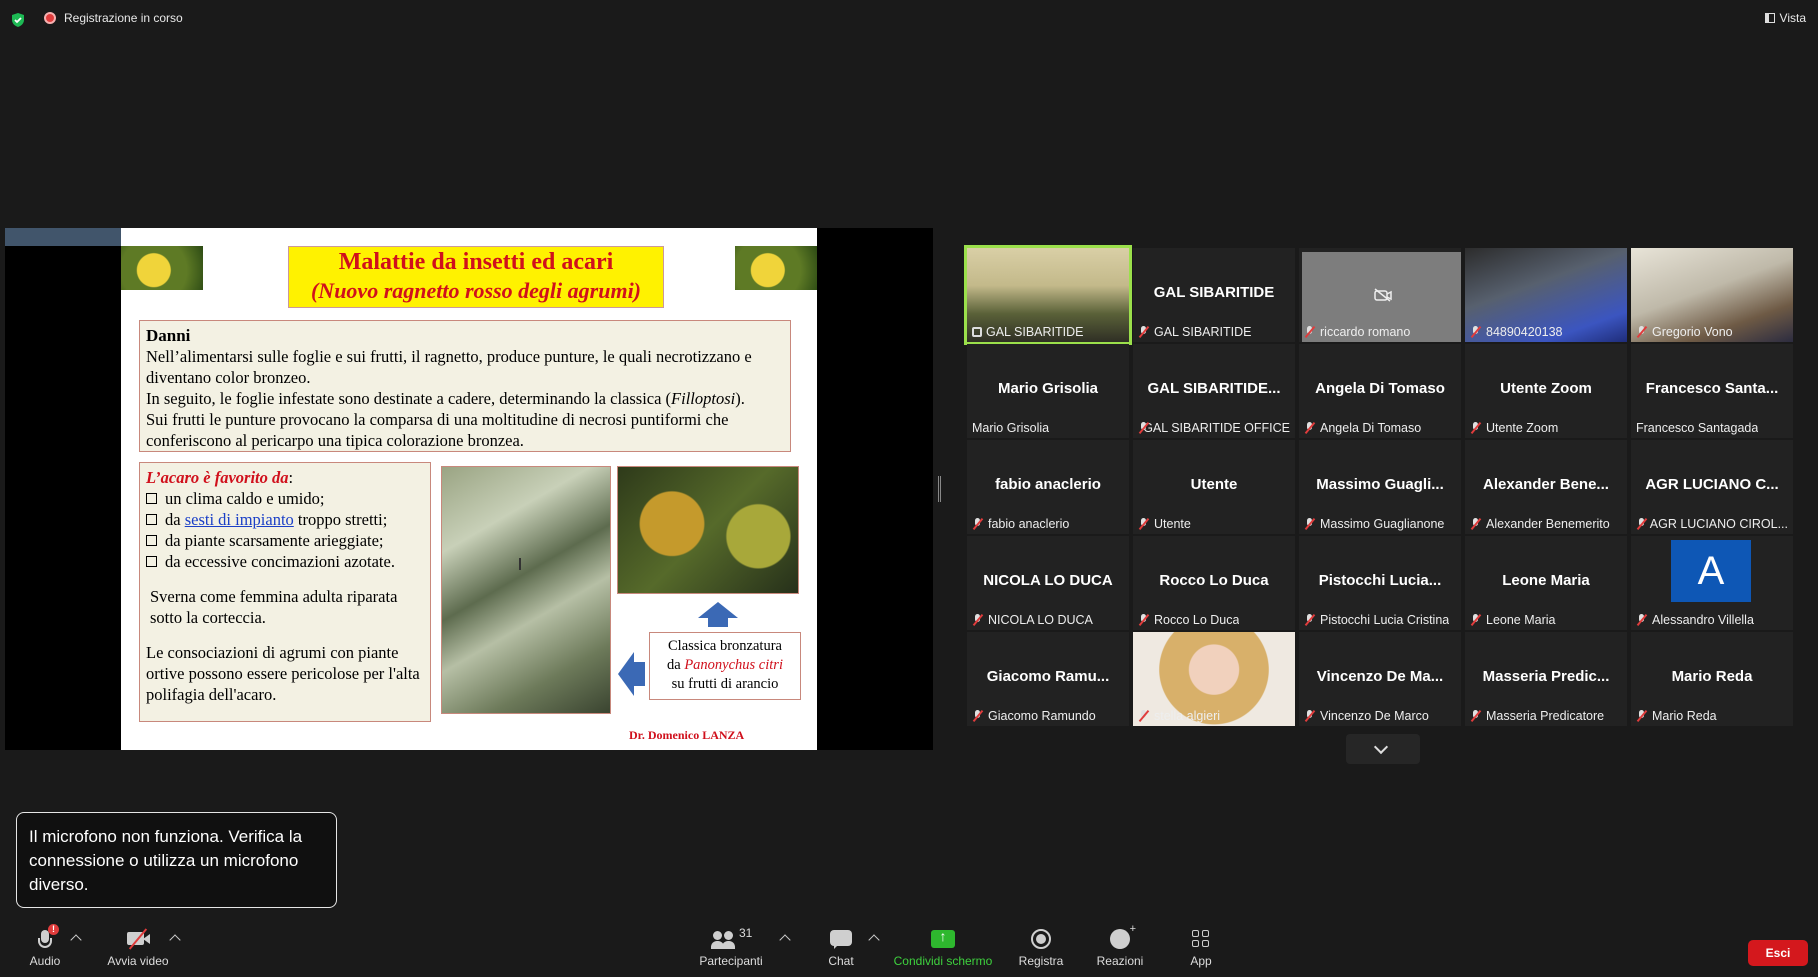  Describe the element at coordinates (1522, 428) in the screenshot. I see `participant-name-text: Utente Zoom` at that location.